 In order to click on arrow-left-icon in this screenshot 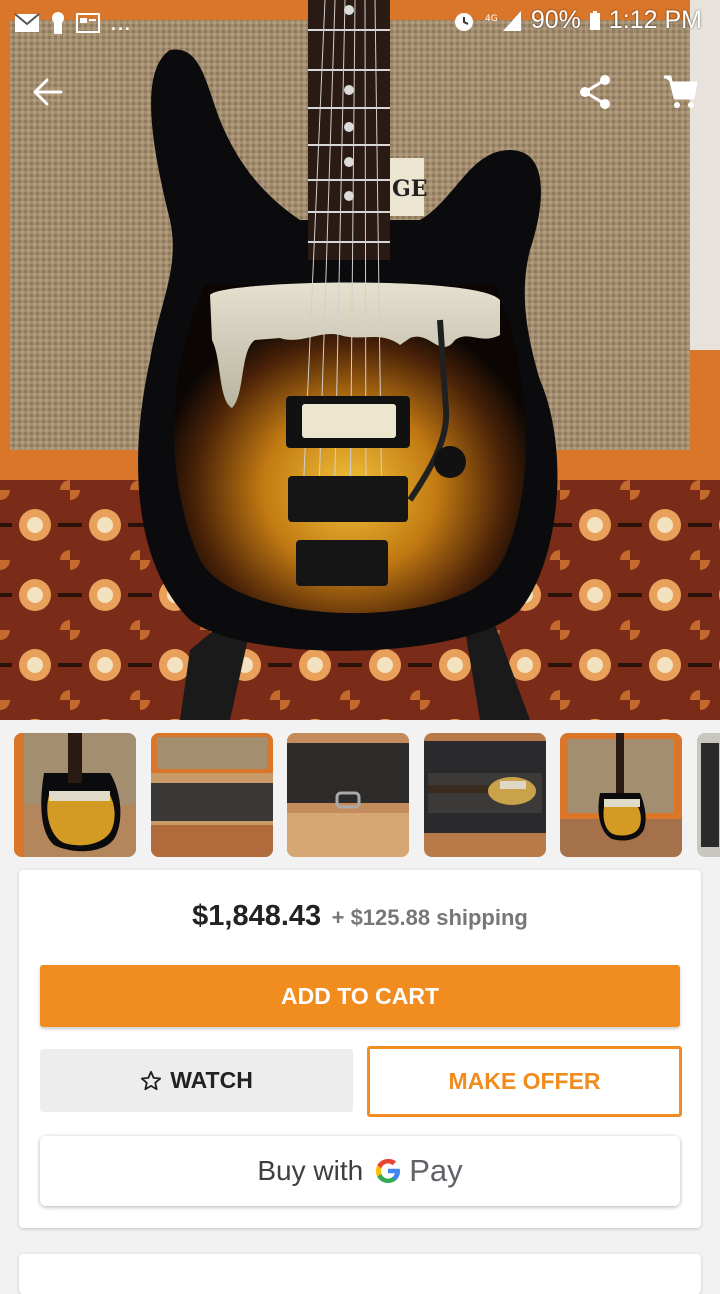, I will do `click(48, 92)`.